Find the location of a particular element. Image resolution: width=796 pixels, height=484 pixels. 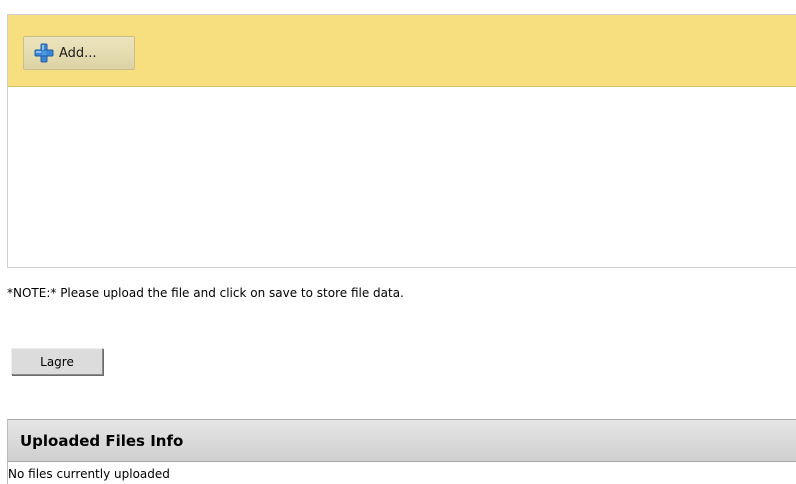

uploaded-files-title: Uploaded Files Info is located at coordinates (102, 440).